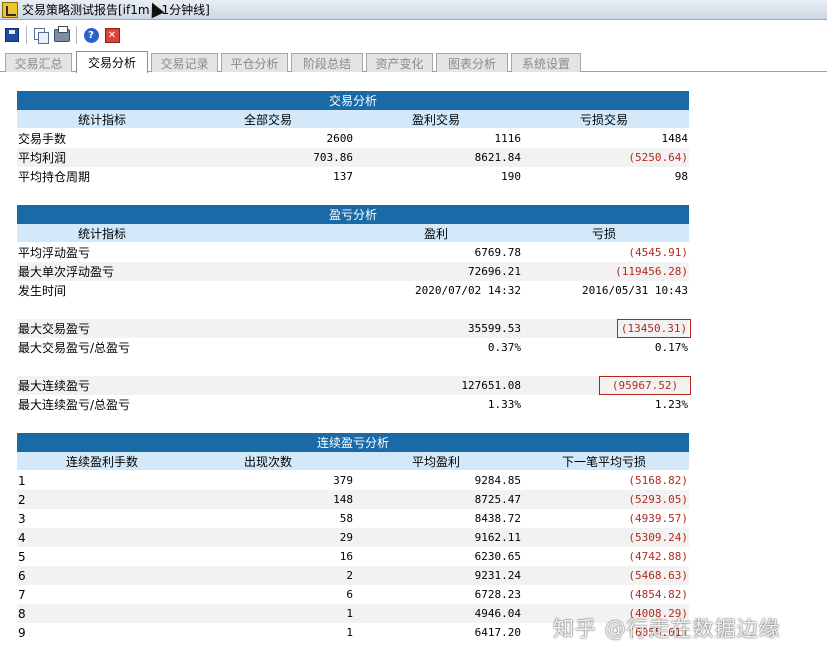 The width and height of the screenshot is (827, 660). Describe the element at coordinates (54, 253) in the screenshot. I see `row-label: 平均浮动盈亏` at that location.